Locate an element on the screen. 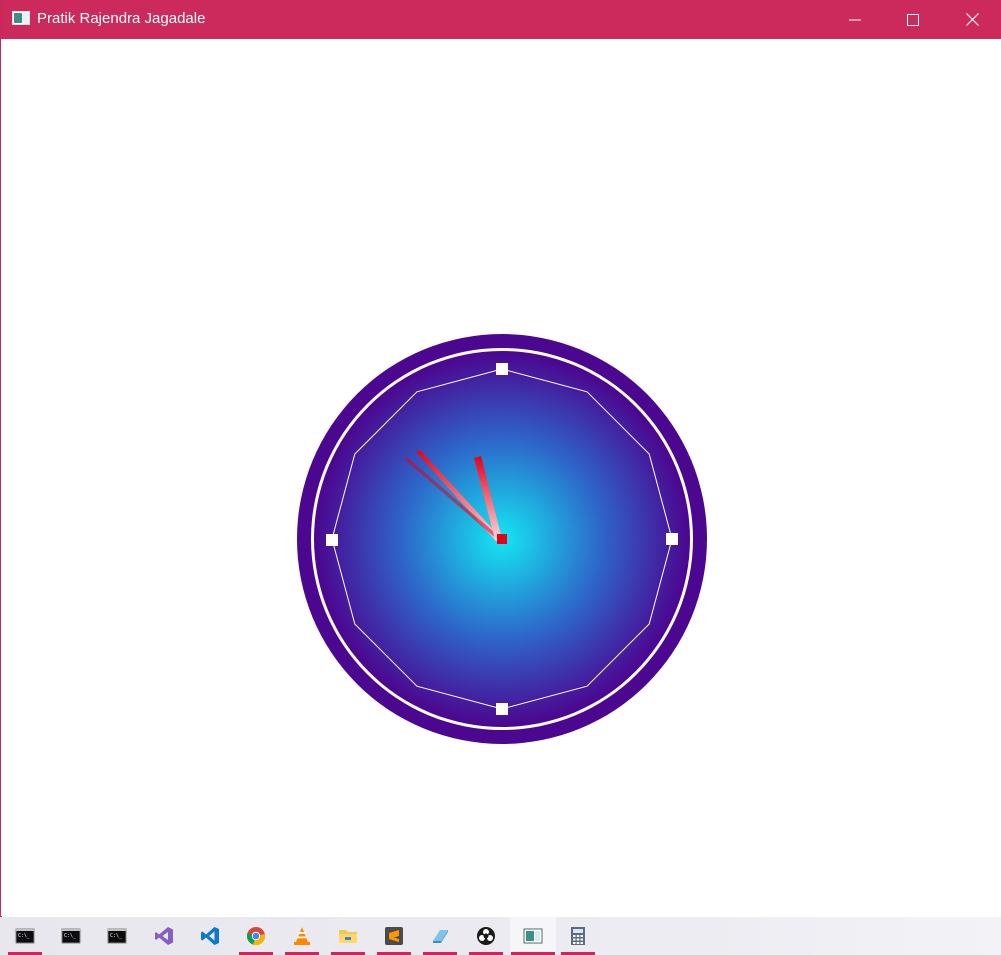 Image resolution: width=1001 pixels, height=955 pixels. maximize-button is located at coordinates (913, 19).